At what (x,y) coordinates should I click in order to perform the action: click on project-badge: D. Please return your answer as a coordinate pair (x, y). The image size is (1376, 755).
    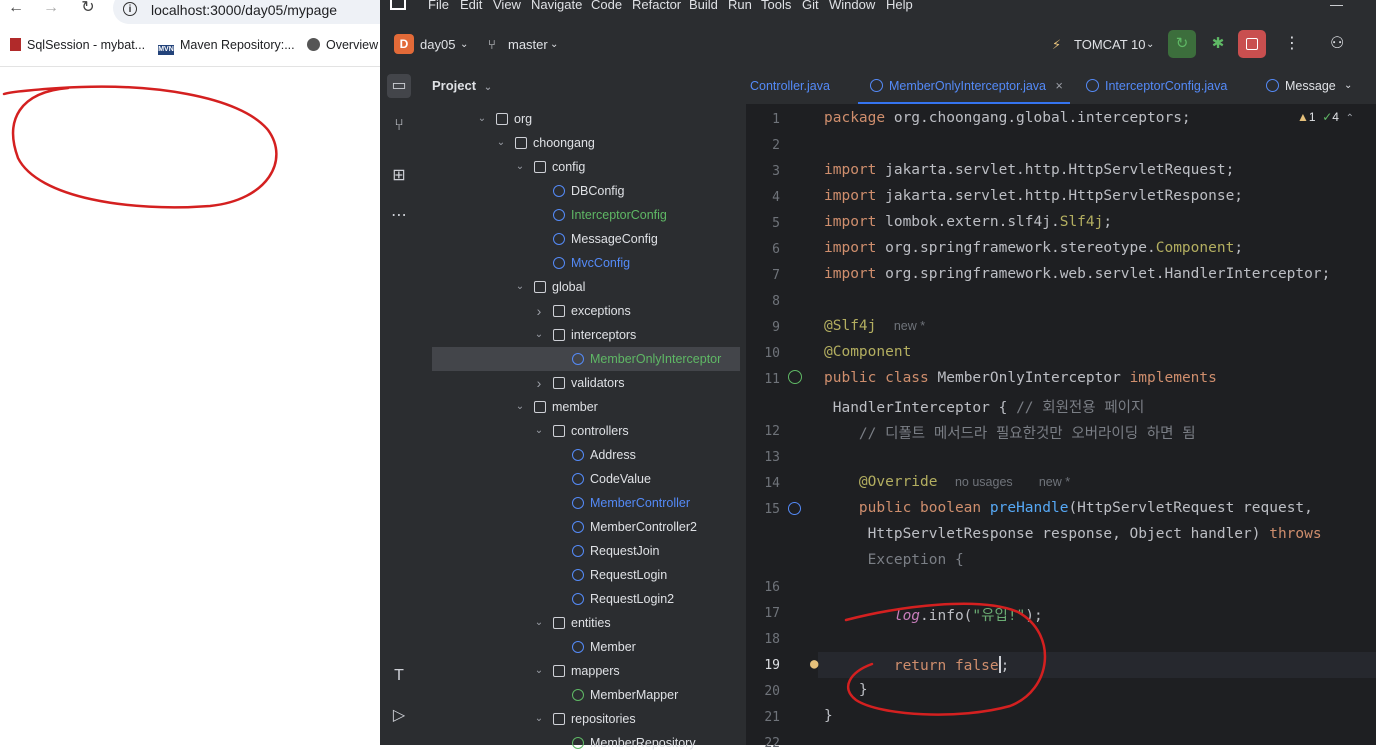
    Looking at the image, I should click on (404, 44).